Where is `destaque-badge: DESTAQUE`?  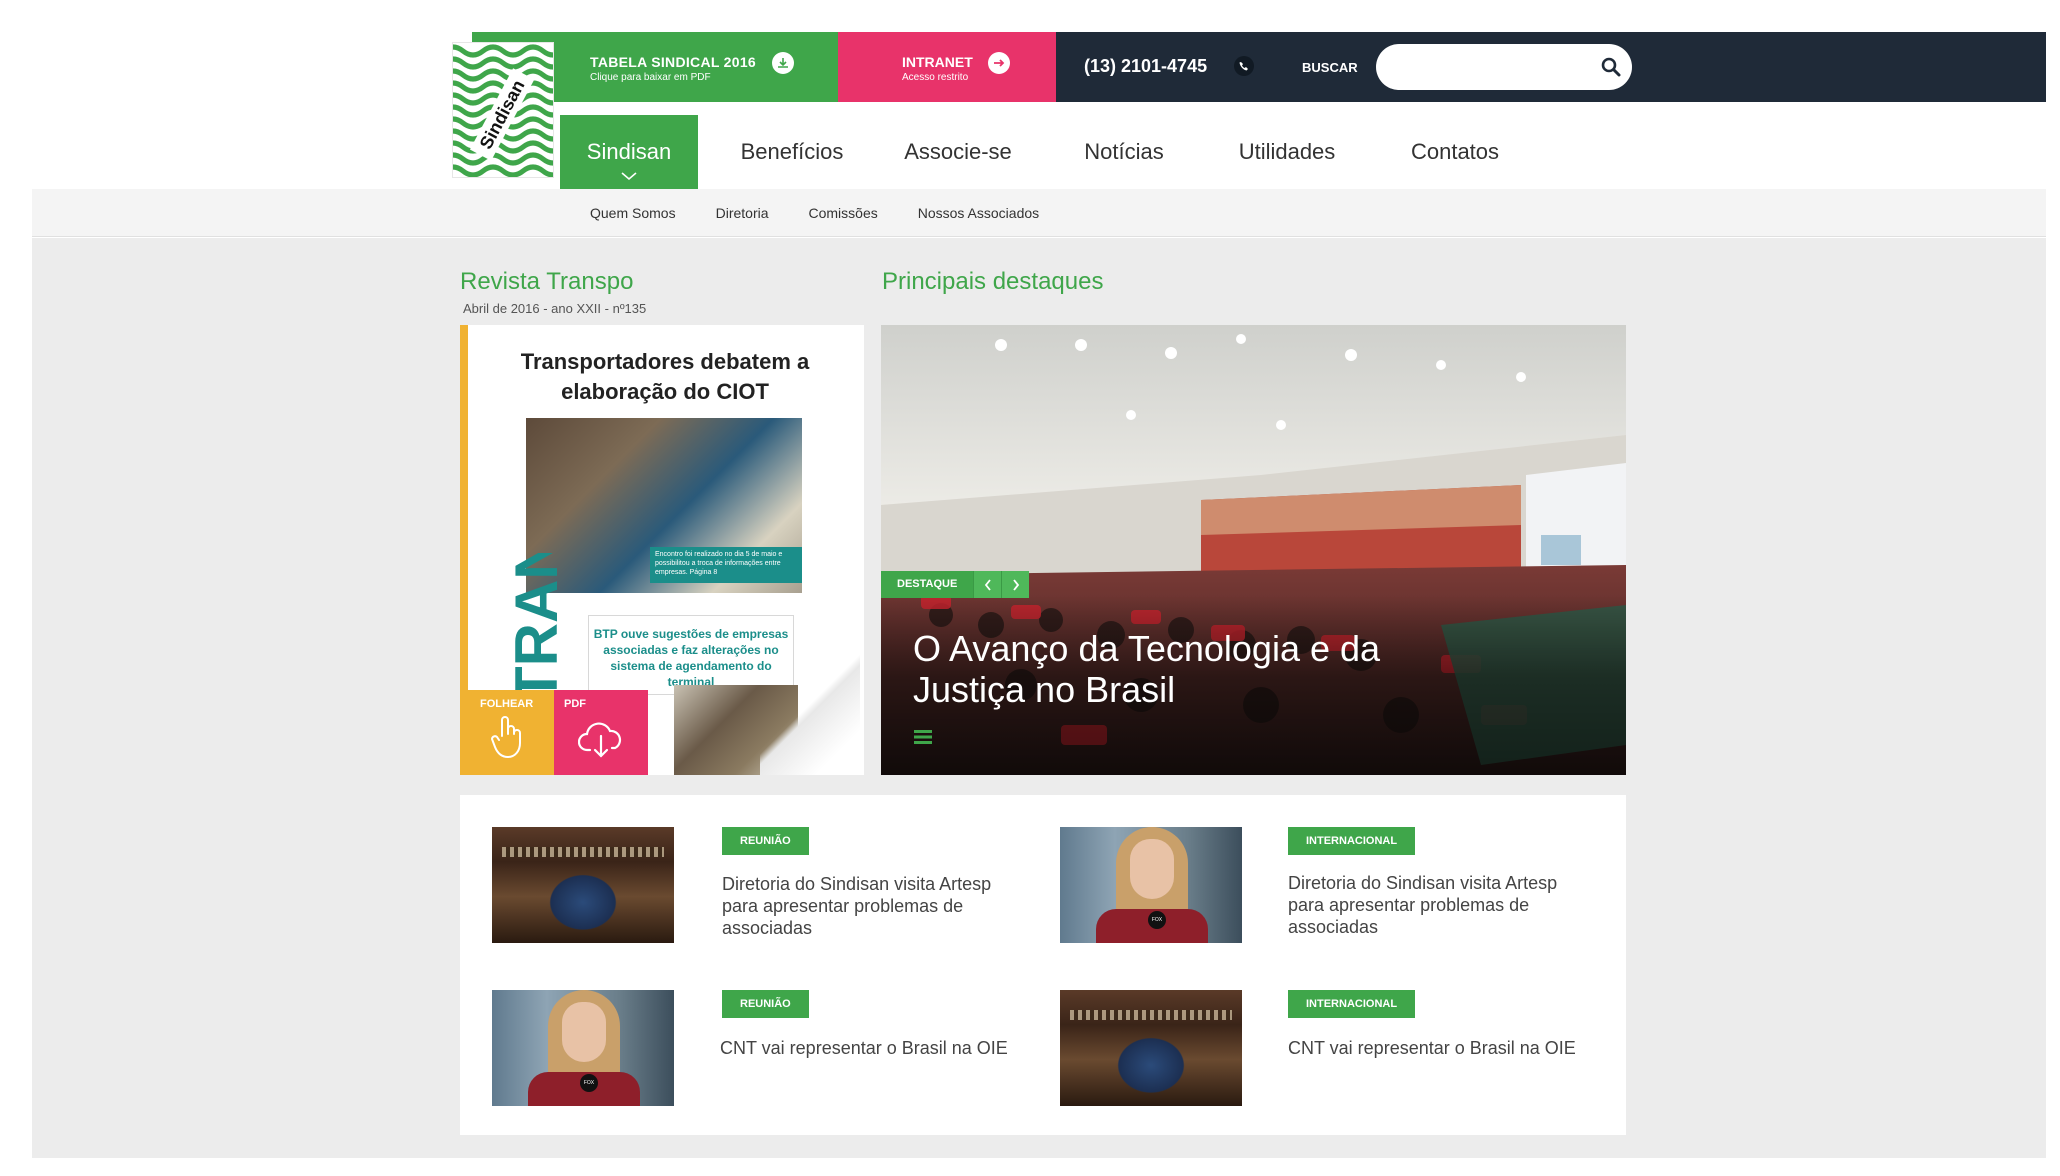
destaque-badge: DESTAQUE is located at coordinates (927, 584).